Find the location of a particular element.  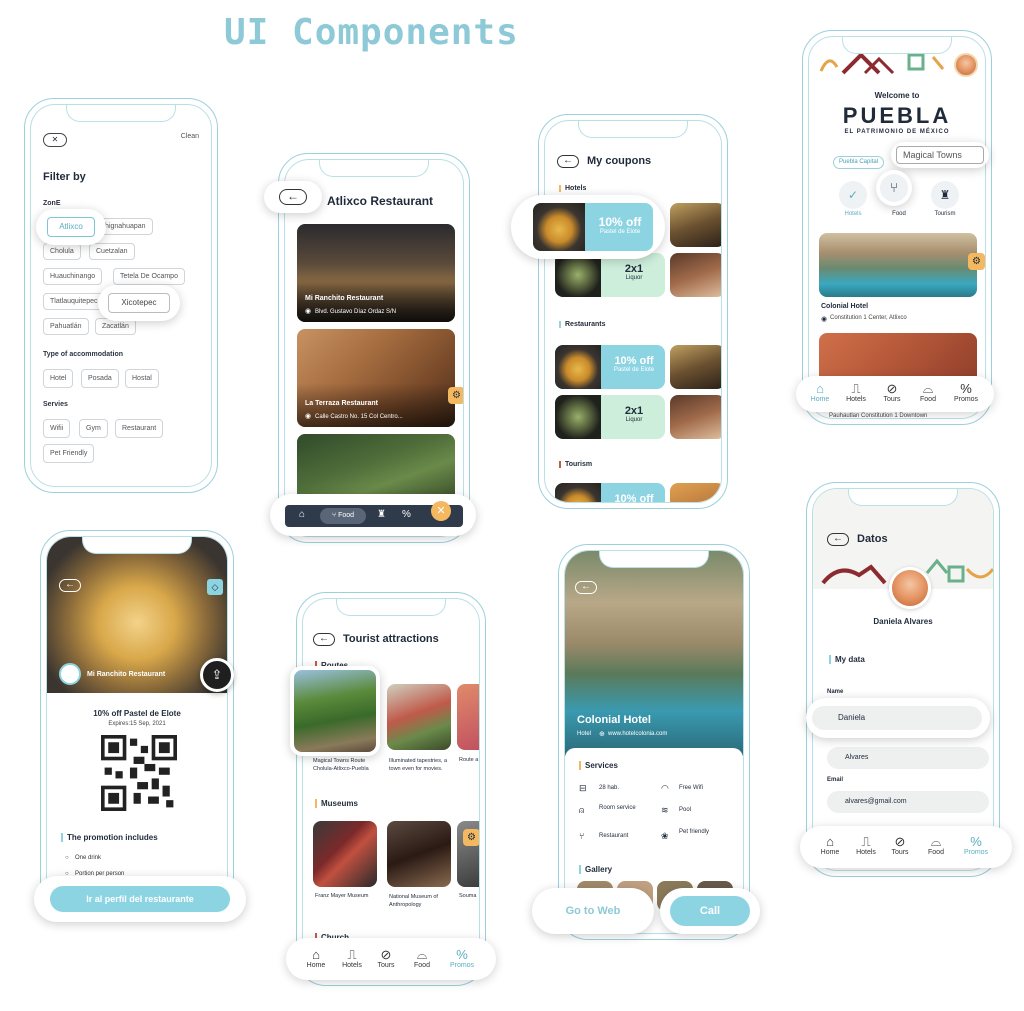

close-button: ✕ is located at coordinates (55, 140).